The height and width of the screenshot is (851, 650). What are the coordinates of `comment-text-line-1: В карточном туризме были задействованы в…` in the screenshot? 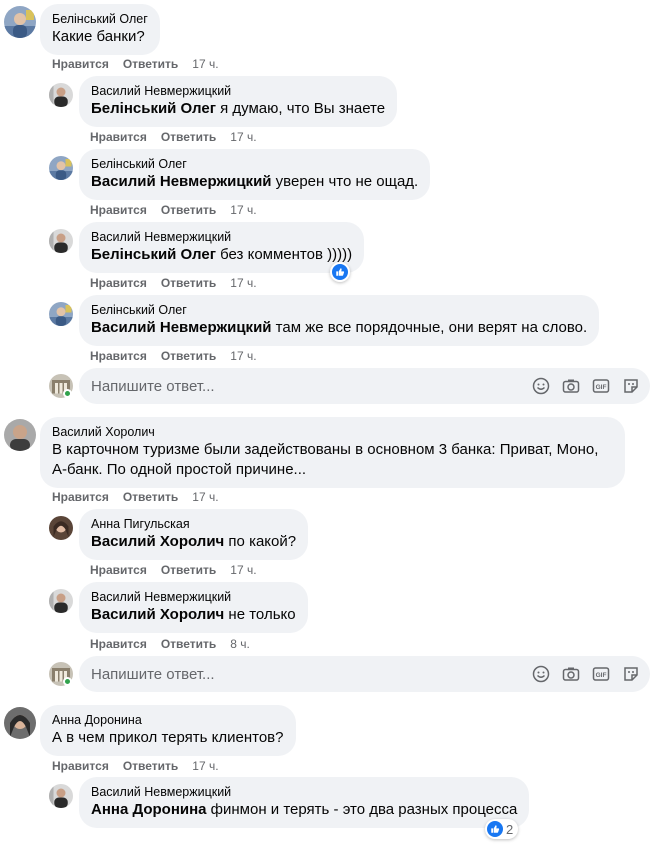 It's located at (325, 449).